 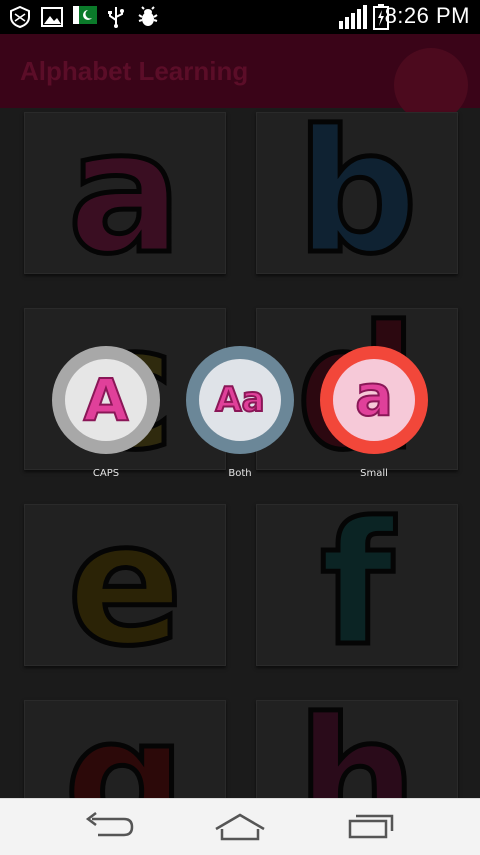 I want to click on letter-card-a: a, so click(x=125, y=200).